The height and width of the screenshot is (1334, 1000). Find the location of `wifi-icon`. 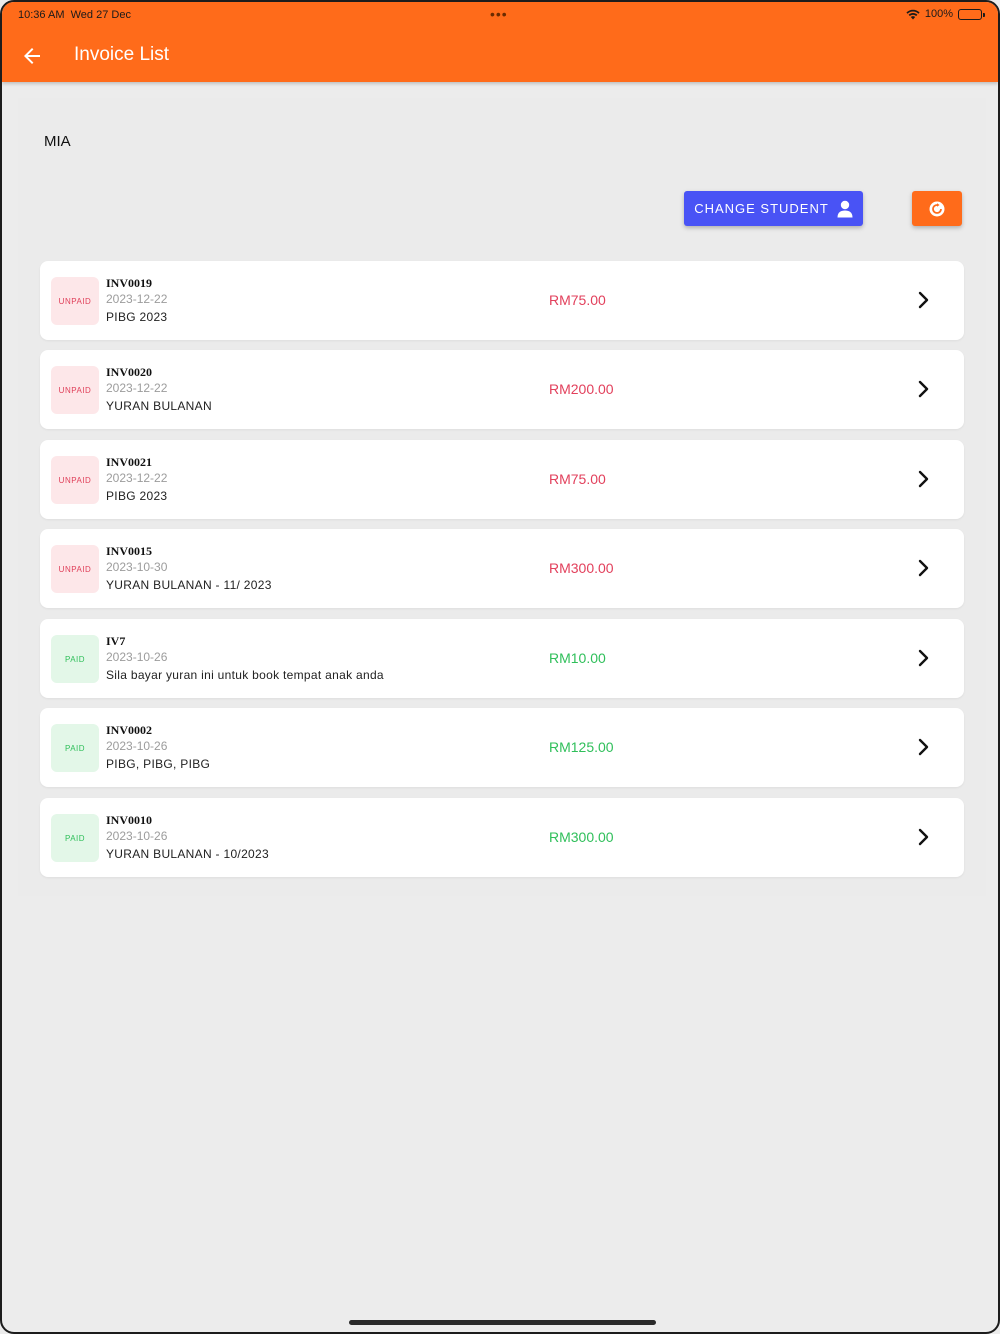

wifi-icon is located at coordinates (913, 14).